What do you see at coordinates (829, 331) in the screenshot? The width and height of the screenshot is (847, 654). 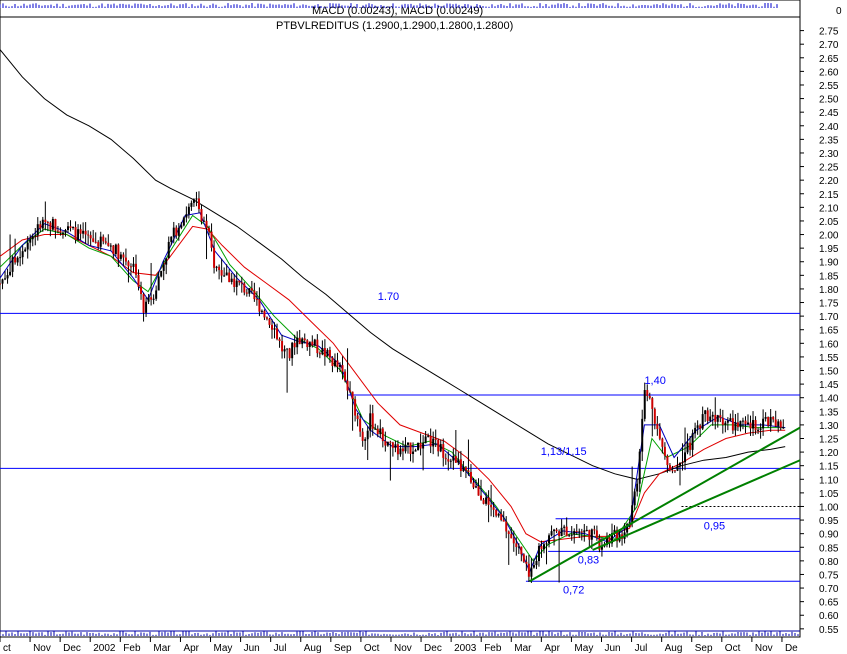 I see `y-tick-label-22: 1.65` at bounding box center [829, 331].